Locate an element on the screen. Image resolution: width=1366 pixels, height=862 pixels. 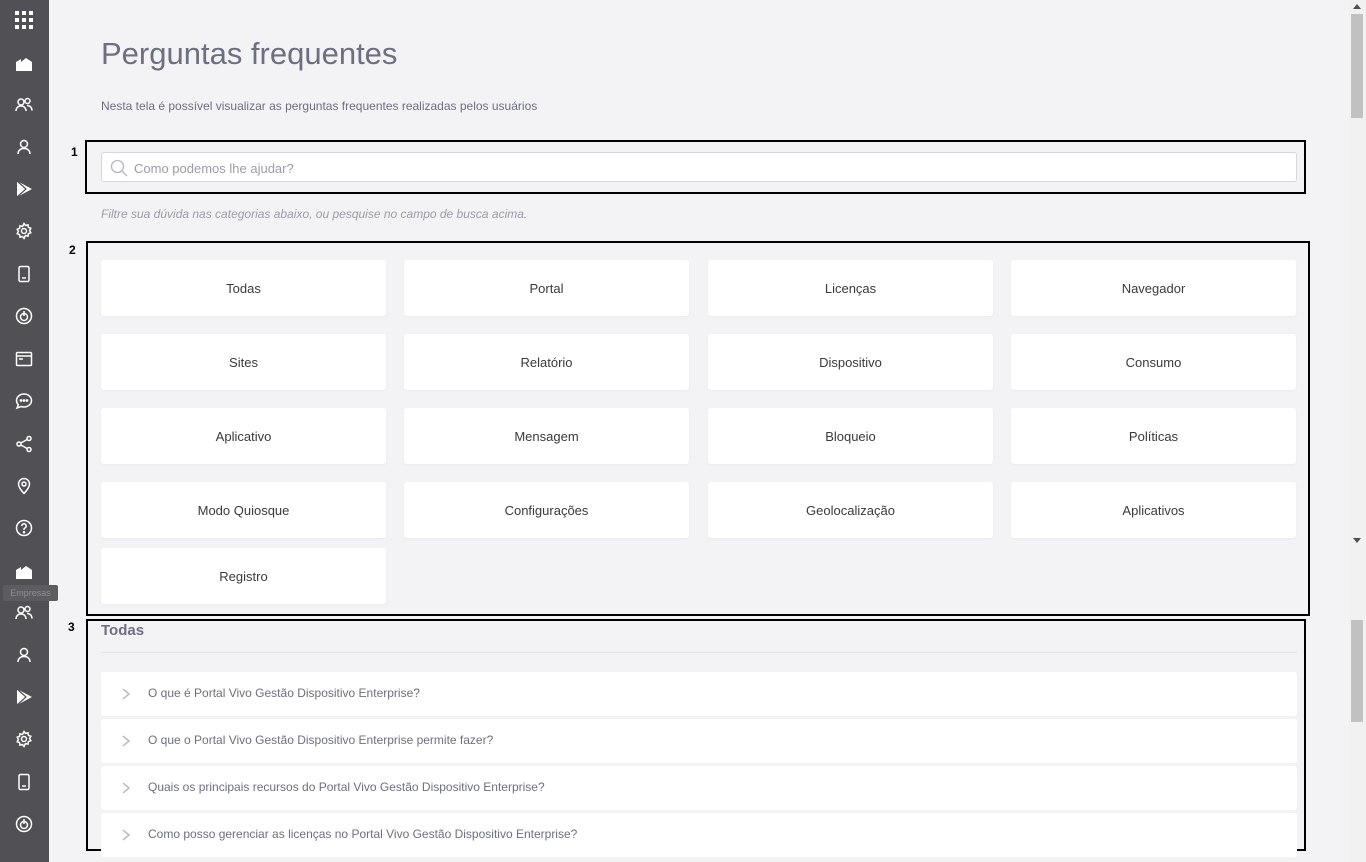
share-icon is located at coordinates (24, 444).